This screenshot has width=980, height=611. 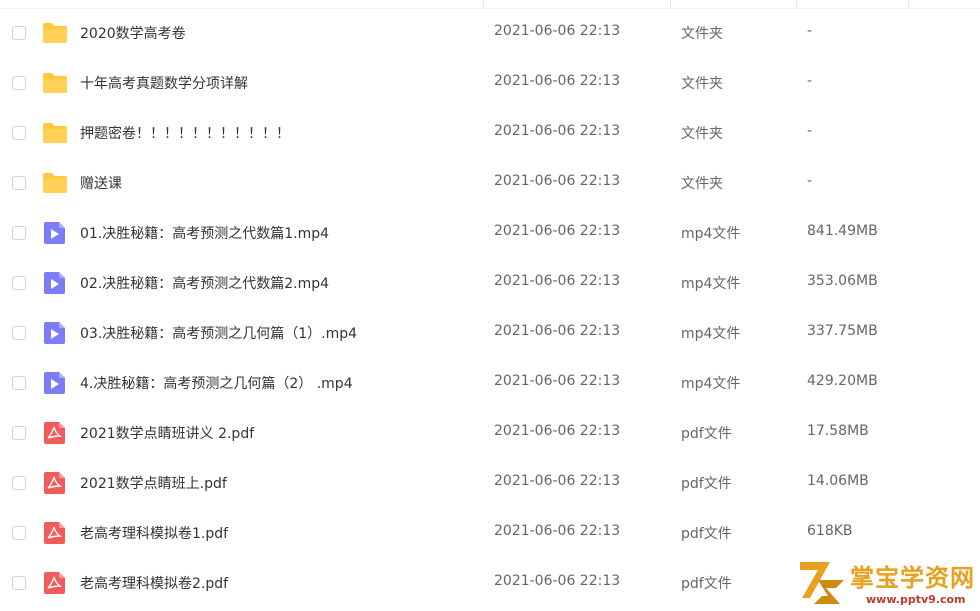 What do you see at coordinates (154, 583) in the screenshot?
I see `file-name: 老高考理科模拟卷2.pdf` at bounding box center [154, 583].